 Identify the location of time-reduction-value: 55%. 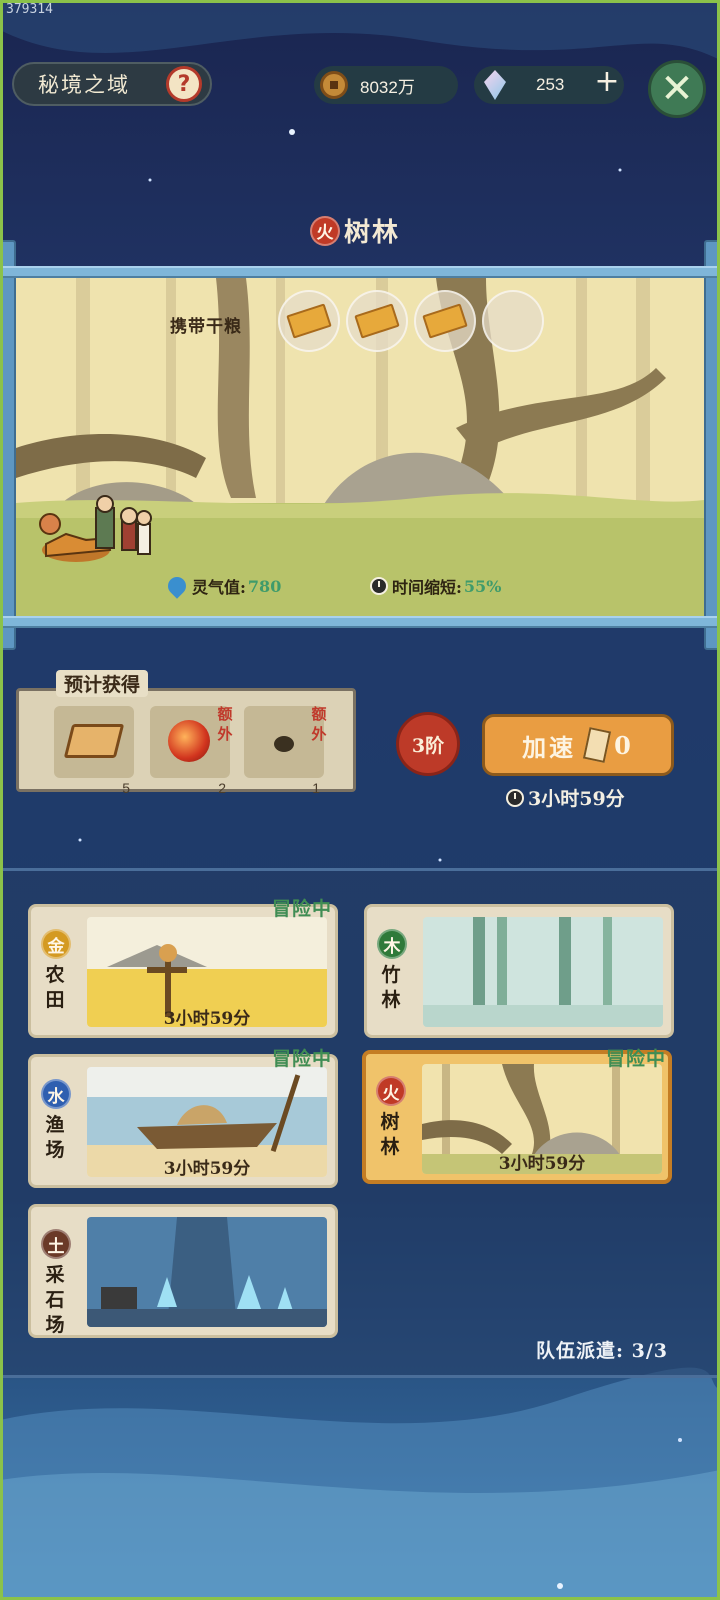
(482, 586).